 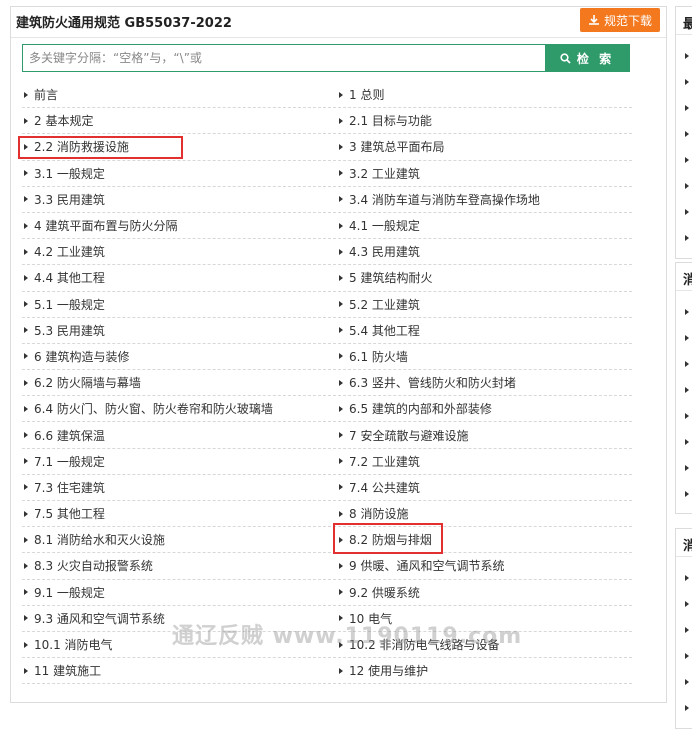 I want to click on toc-item: 9 供暖、通风和空气调节系统, so click(x=479, y=565).